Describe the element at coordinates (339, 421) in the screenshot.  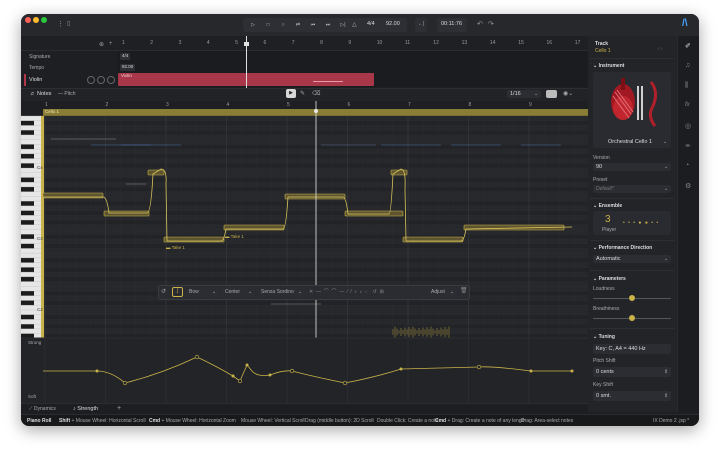
I see `status-hint: Drag (middle button): 2D Scroll` at that location.